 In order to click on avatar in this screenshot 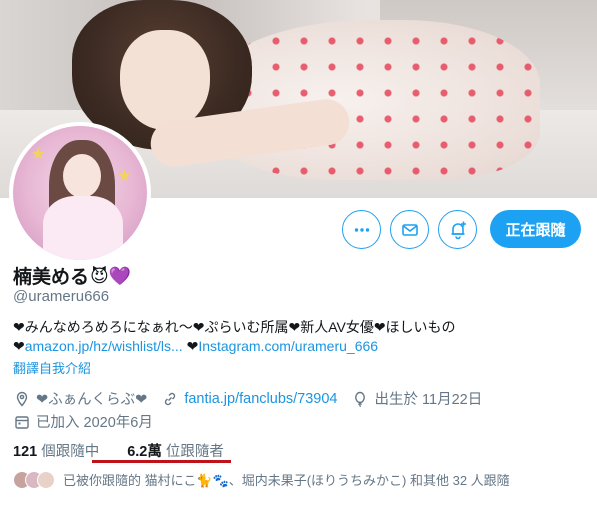, I will do `click(46, 479)`.